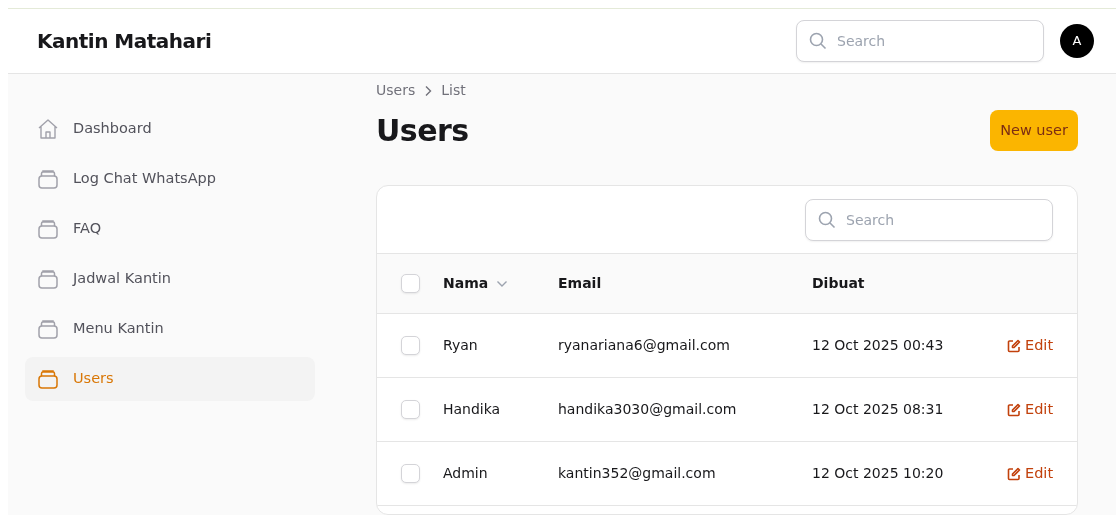 The height and width of the screenshot is (515, 1116). I want to click on table-cell: 12 Oct 2025 10:20, so click(878, 473).